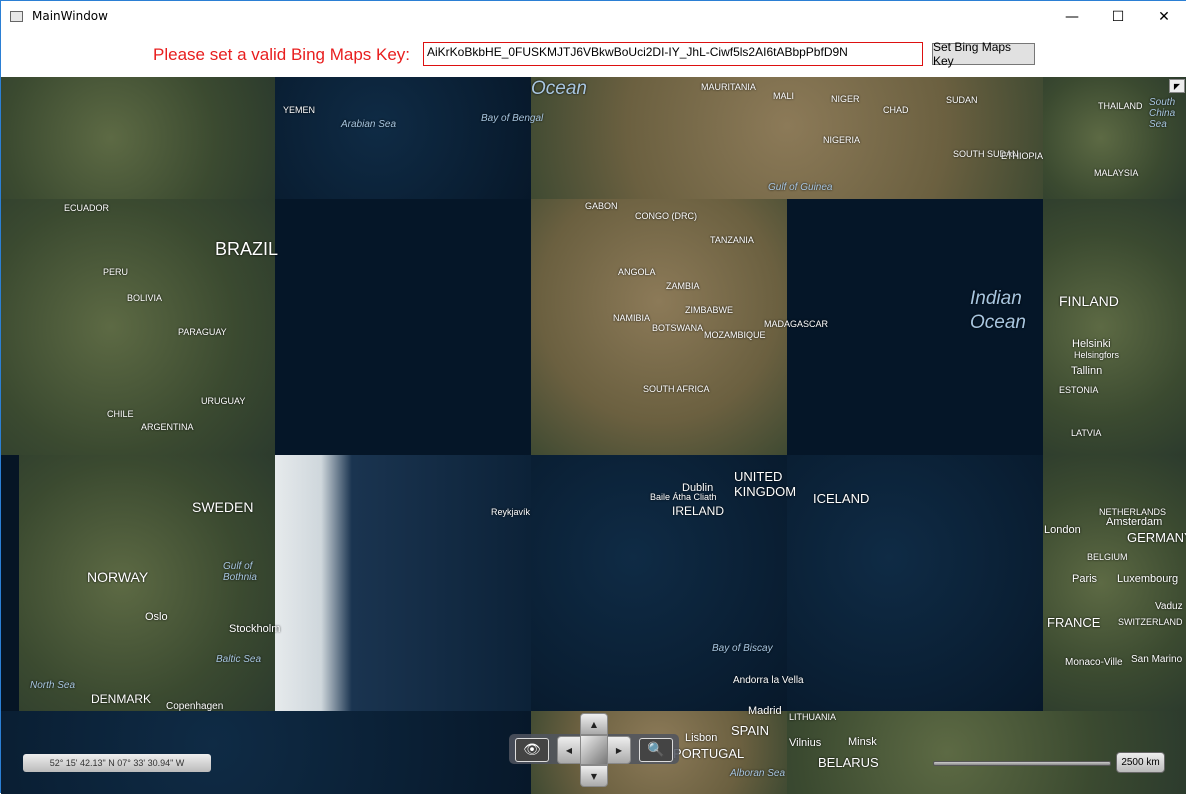  What do you see at coordinates (1022, 156) in the screenshot?
I see `map-label: ETHIOPIA` at bounding box center [1022, 156].